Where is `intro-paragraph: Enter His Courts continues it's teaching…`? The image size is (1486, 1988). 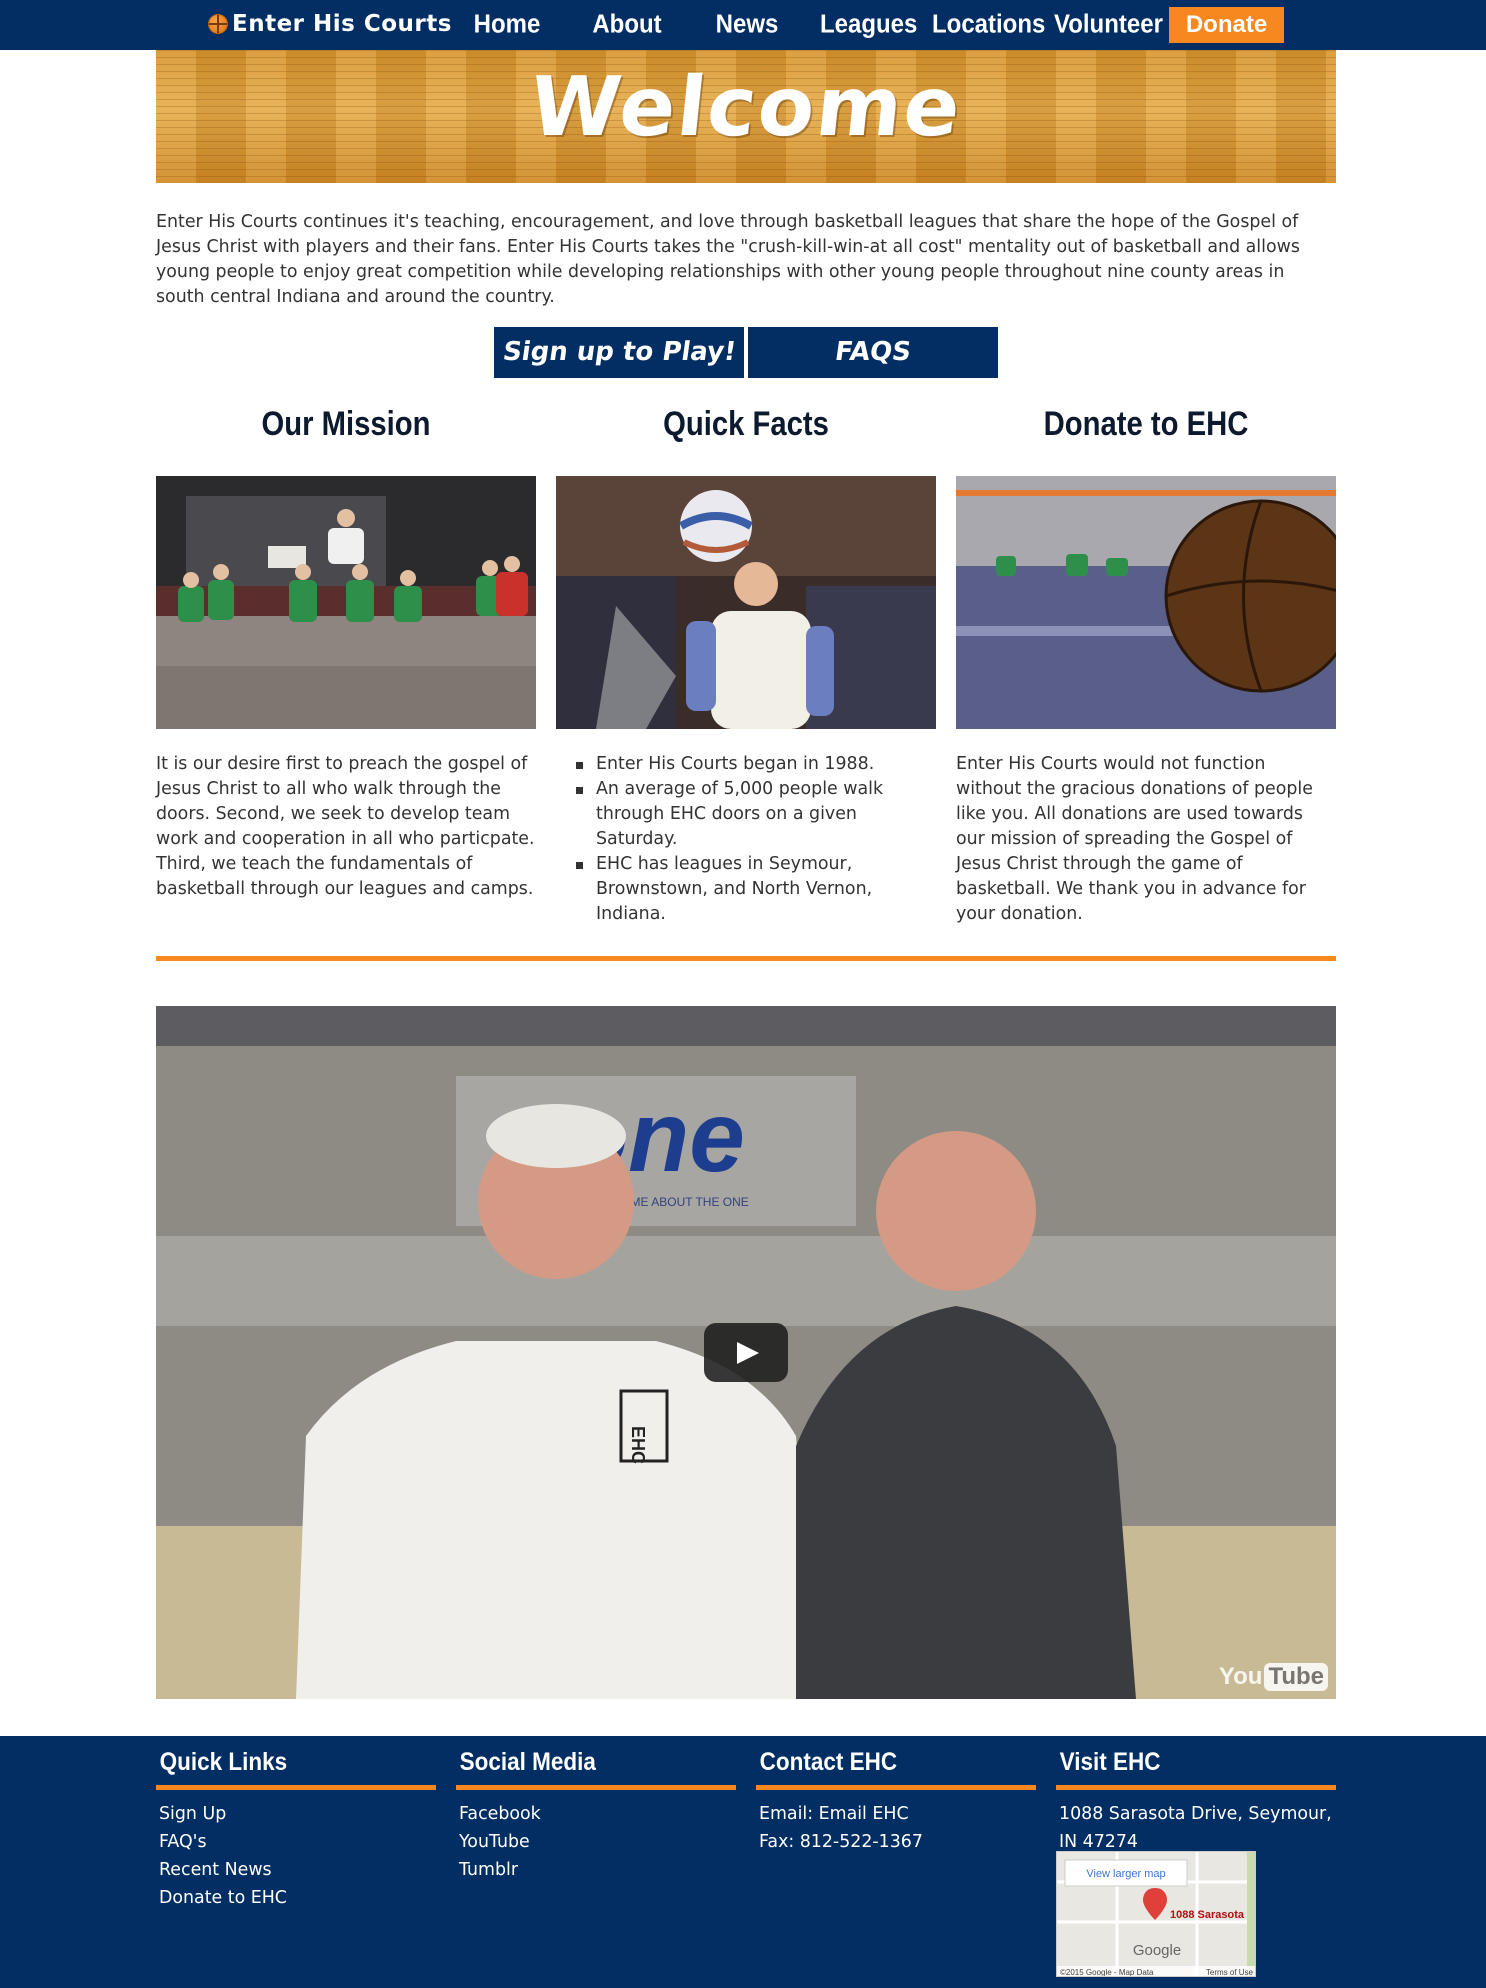
intro-paragraph: Enter His Courts continues it's teaching… is located at coordinates (728, 259).